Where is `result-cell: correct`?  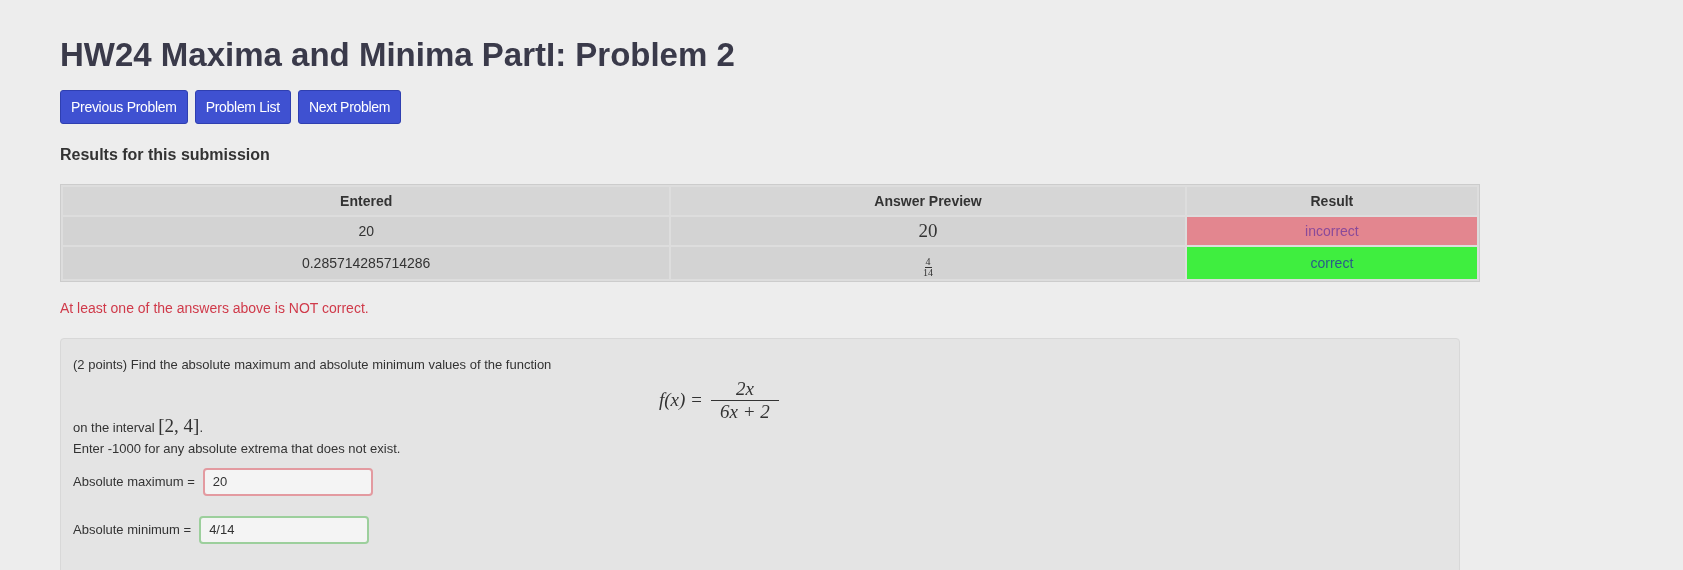 result-cell: correct is located at coordinates (1331, 263).